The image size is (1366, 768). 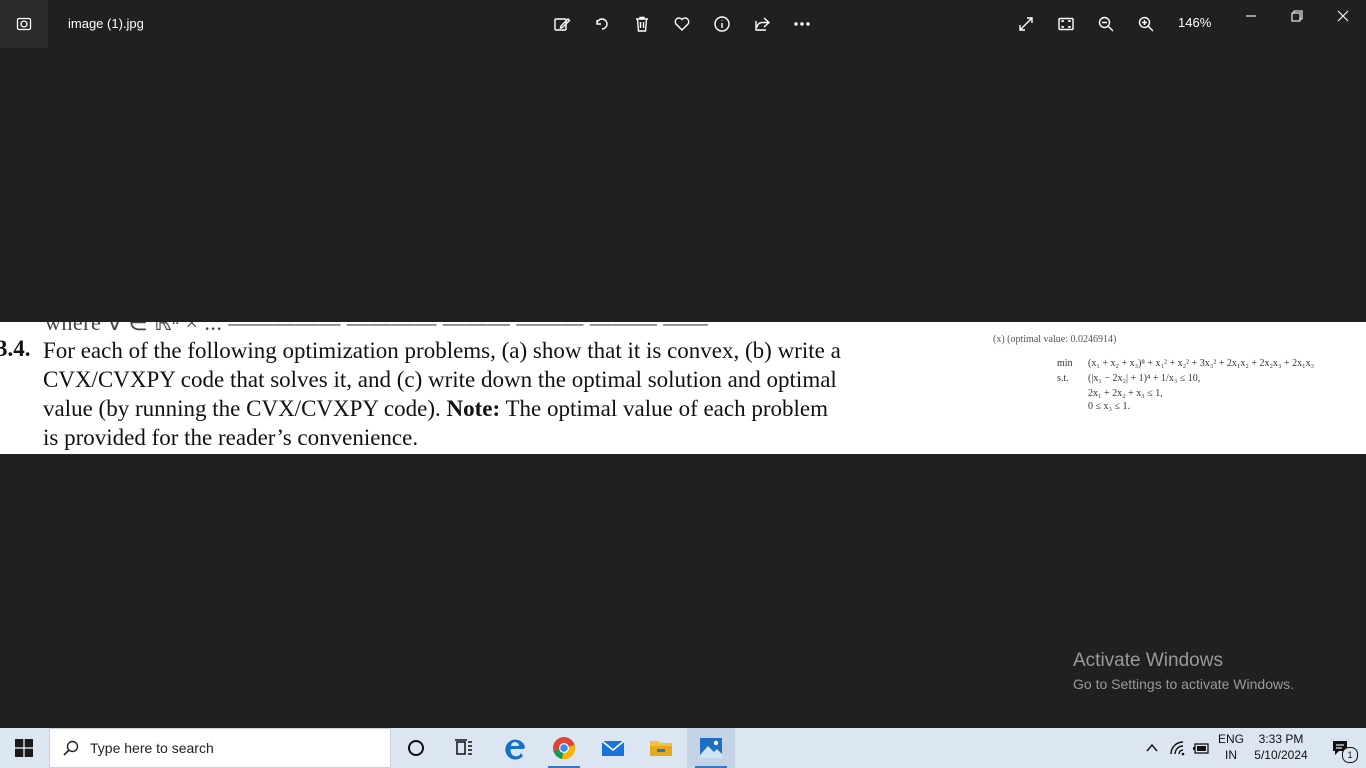 I want to click on chrome-taskbar-button, so click(x=564, y=748).